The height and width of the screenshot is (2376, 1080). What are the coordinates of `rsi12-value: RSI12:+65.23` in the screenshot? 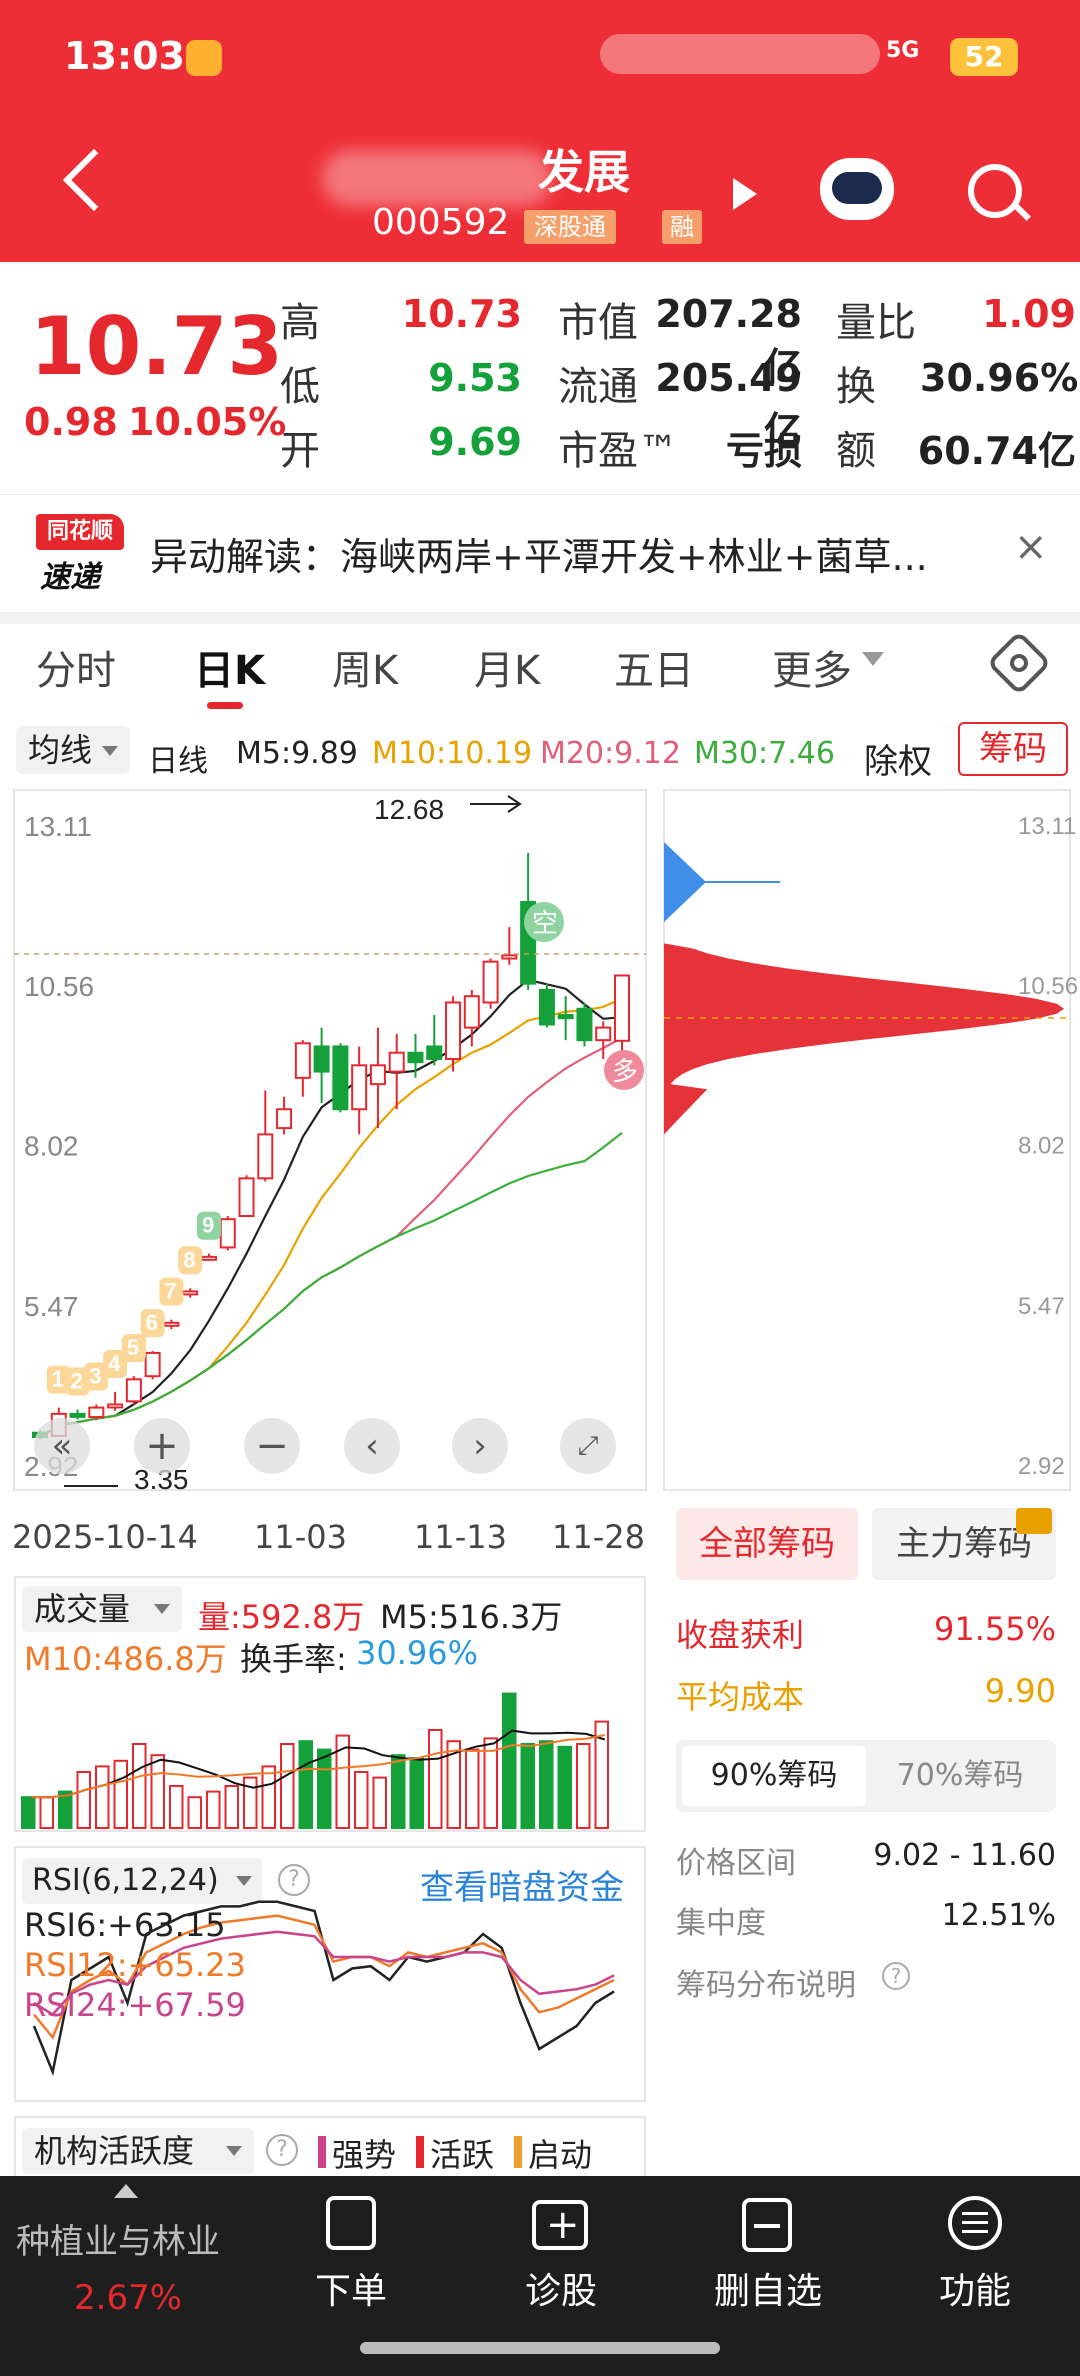 It's located at (135, 1965).